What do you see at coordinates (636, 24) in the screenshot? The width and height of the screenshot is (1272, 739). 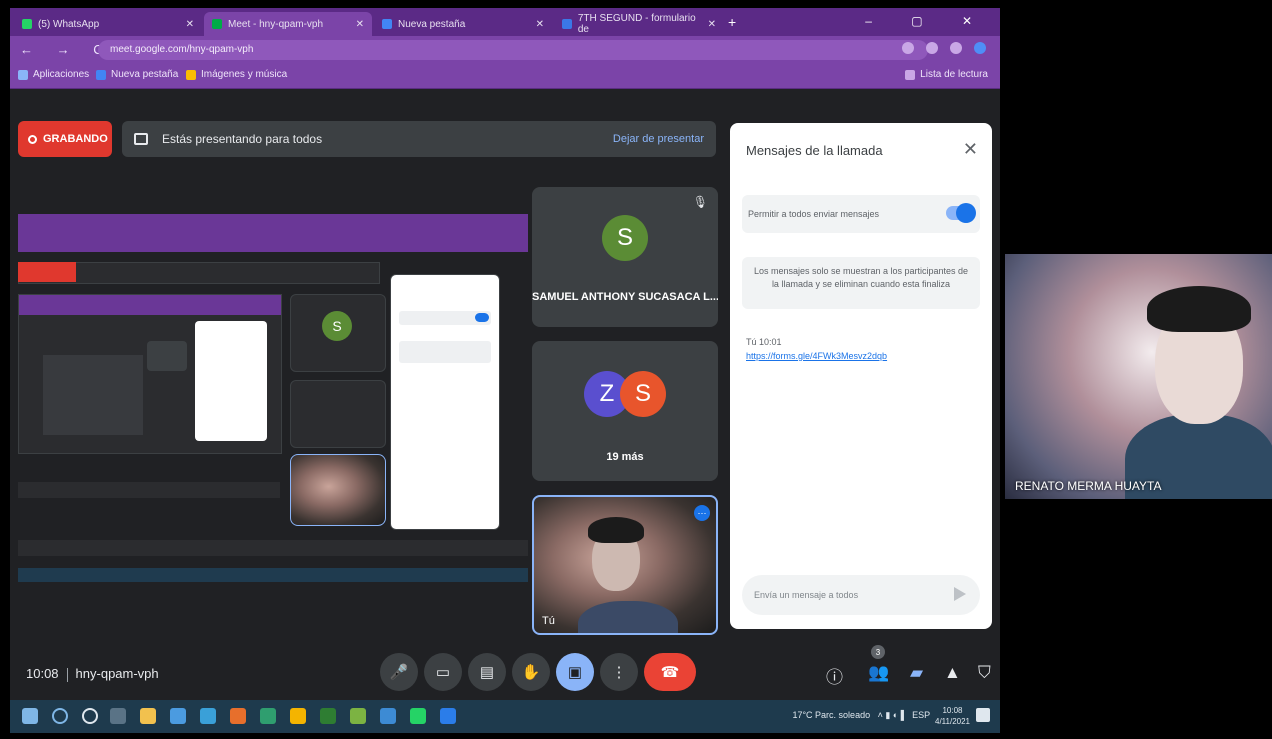 I see `tab-title: 7TH SEGUND - formulario de` at bounding box center [636, 24].